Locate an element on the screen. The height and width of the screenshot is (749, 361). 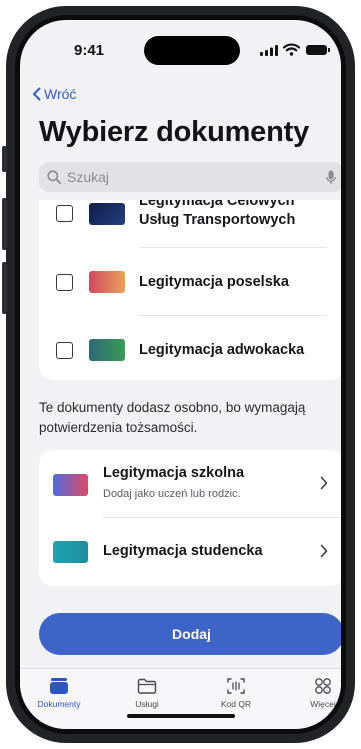
tab-services: Usługi is located at coordinates (147, 693).